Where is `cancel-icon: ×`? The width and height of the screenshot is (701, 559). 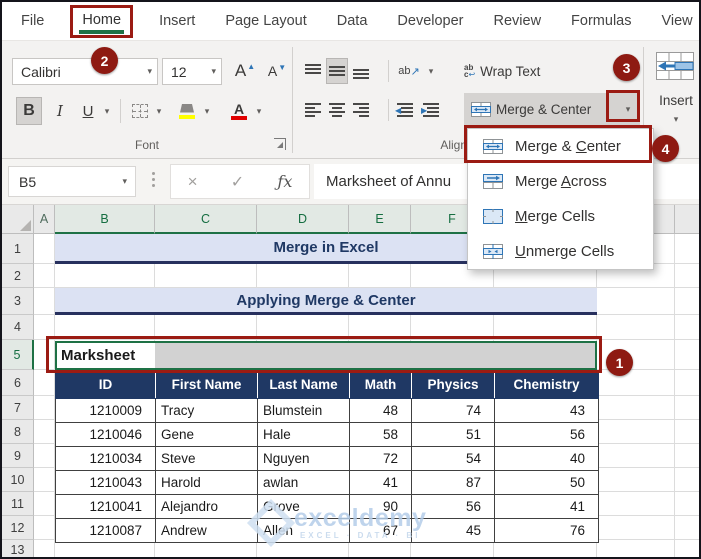
cancel-icon: × is located at coordinates (193, 182).